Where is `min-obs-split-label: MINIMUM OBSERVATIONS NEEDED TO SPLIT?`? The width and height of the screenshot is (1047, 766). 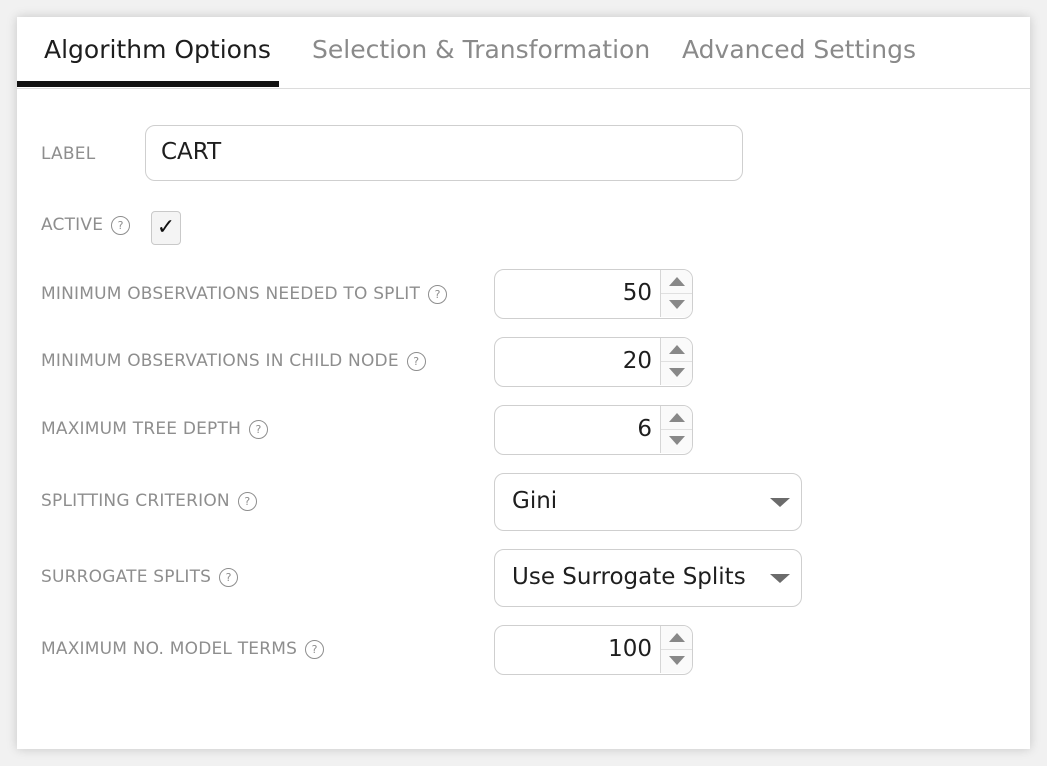 min-obs-split-label: MINIMUM OBSERVATIONS NEEDED TO SPLIT? is located at coordinates (244, 294).